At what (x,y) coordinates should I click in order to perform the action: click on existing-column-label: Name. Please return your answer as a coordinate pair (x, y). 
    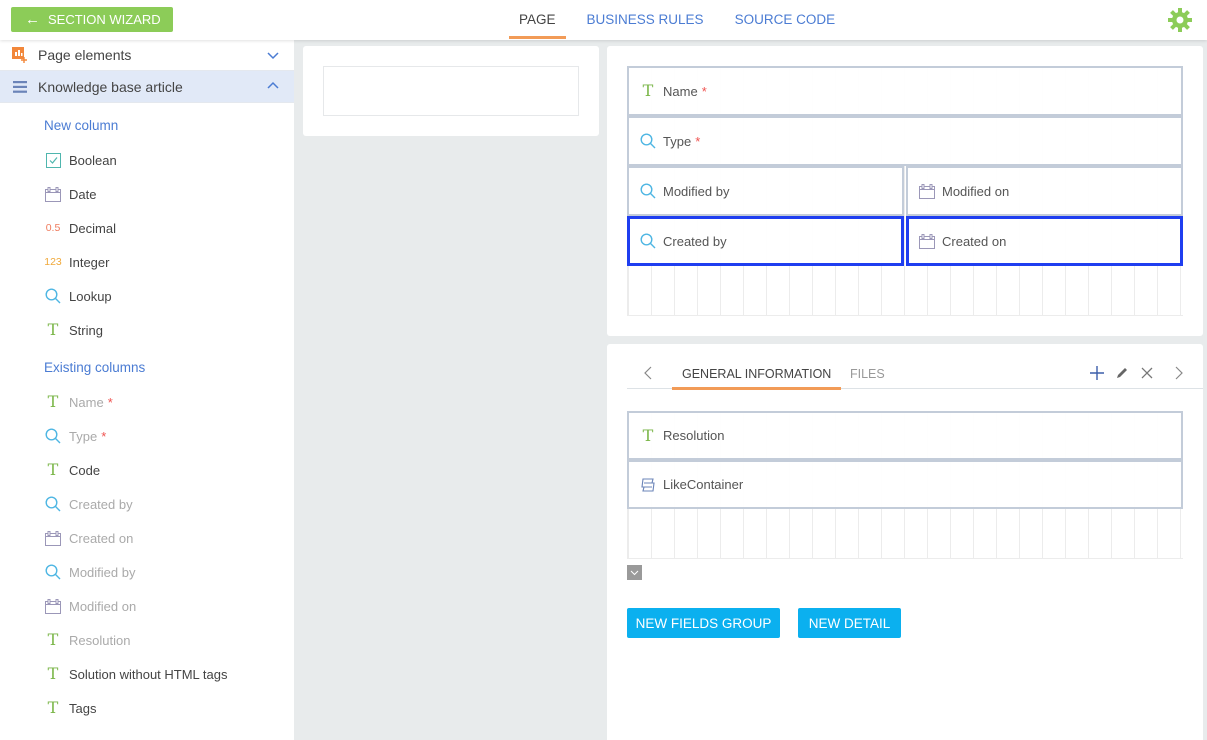
    Looking at the image, I should click on (86, 402).